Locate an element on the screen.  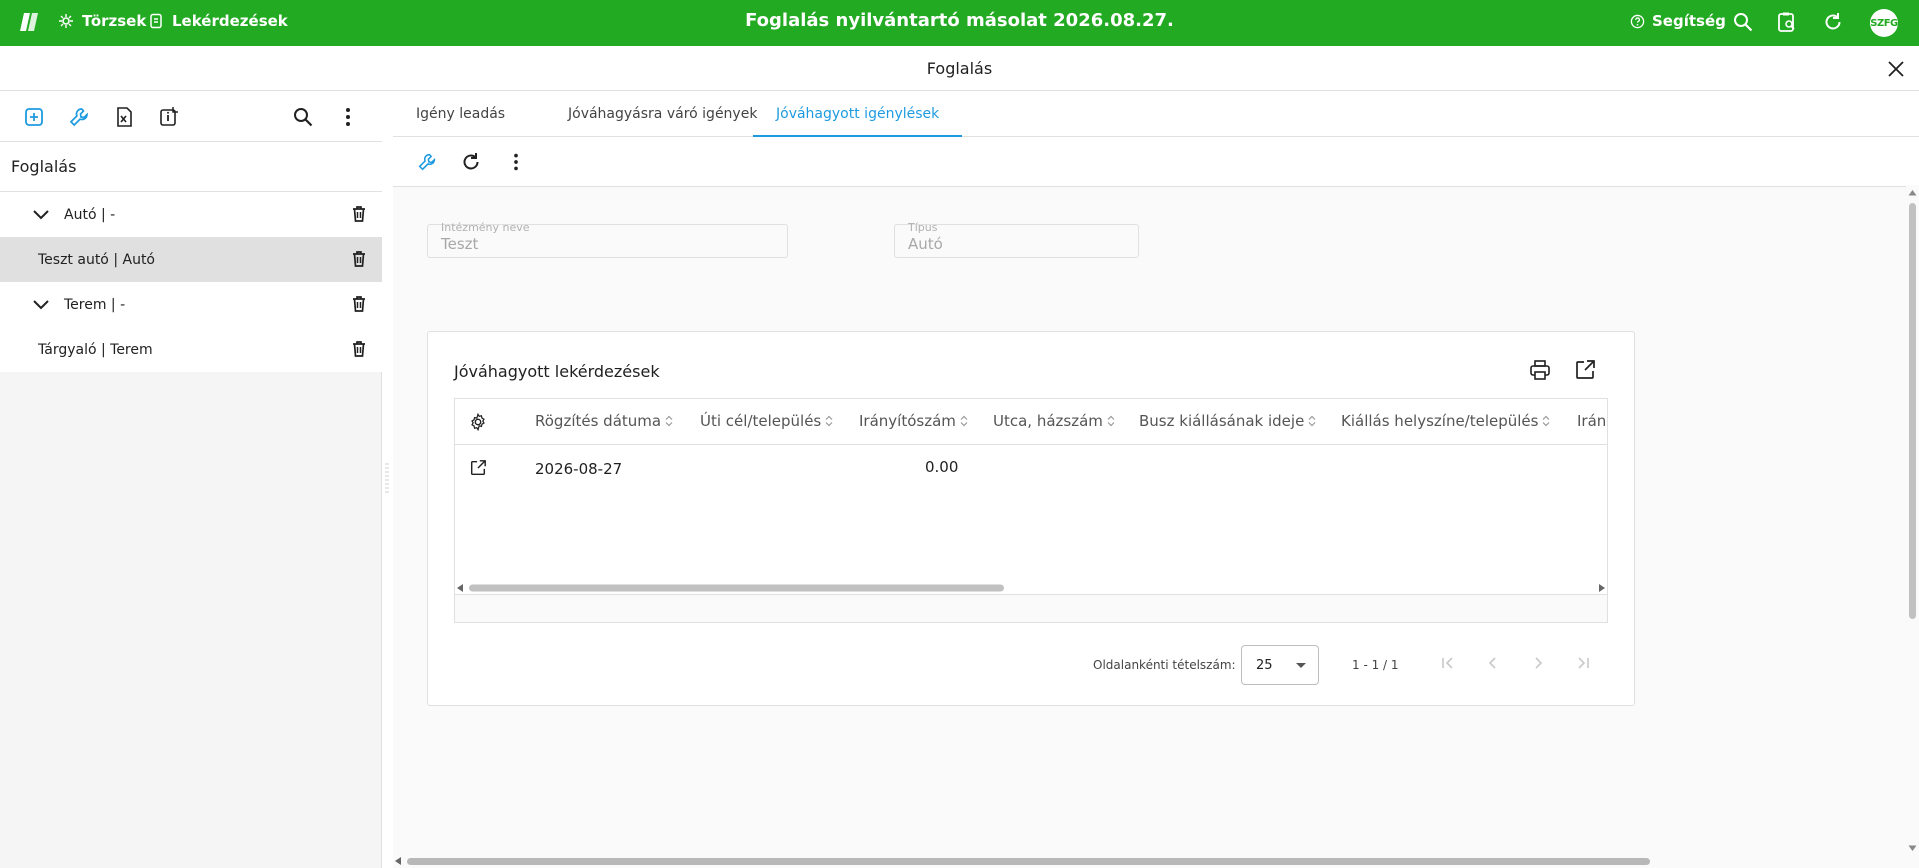
help-icon is located at coordinates (1637, 21).